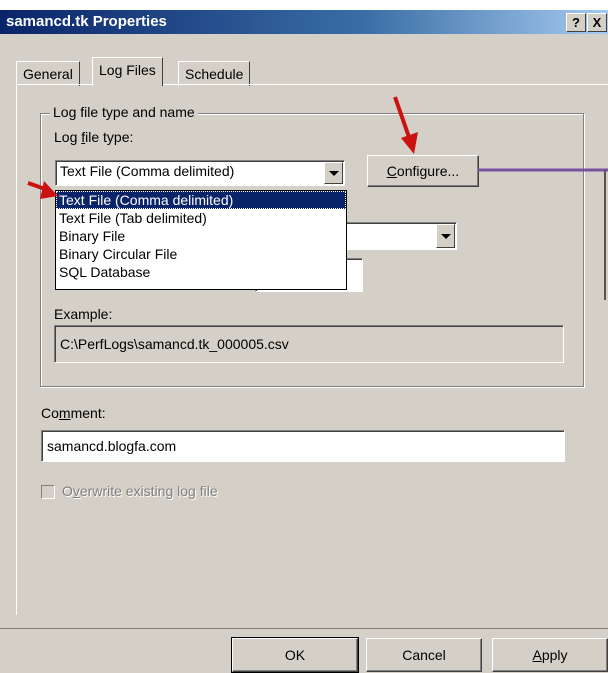 This screenshot has width=608, height=673. What do you see at coordinates (42, 190) in the screenshot?
I see `red-arrow-right-icon` at bounding box center [42, 190].